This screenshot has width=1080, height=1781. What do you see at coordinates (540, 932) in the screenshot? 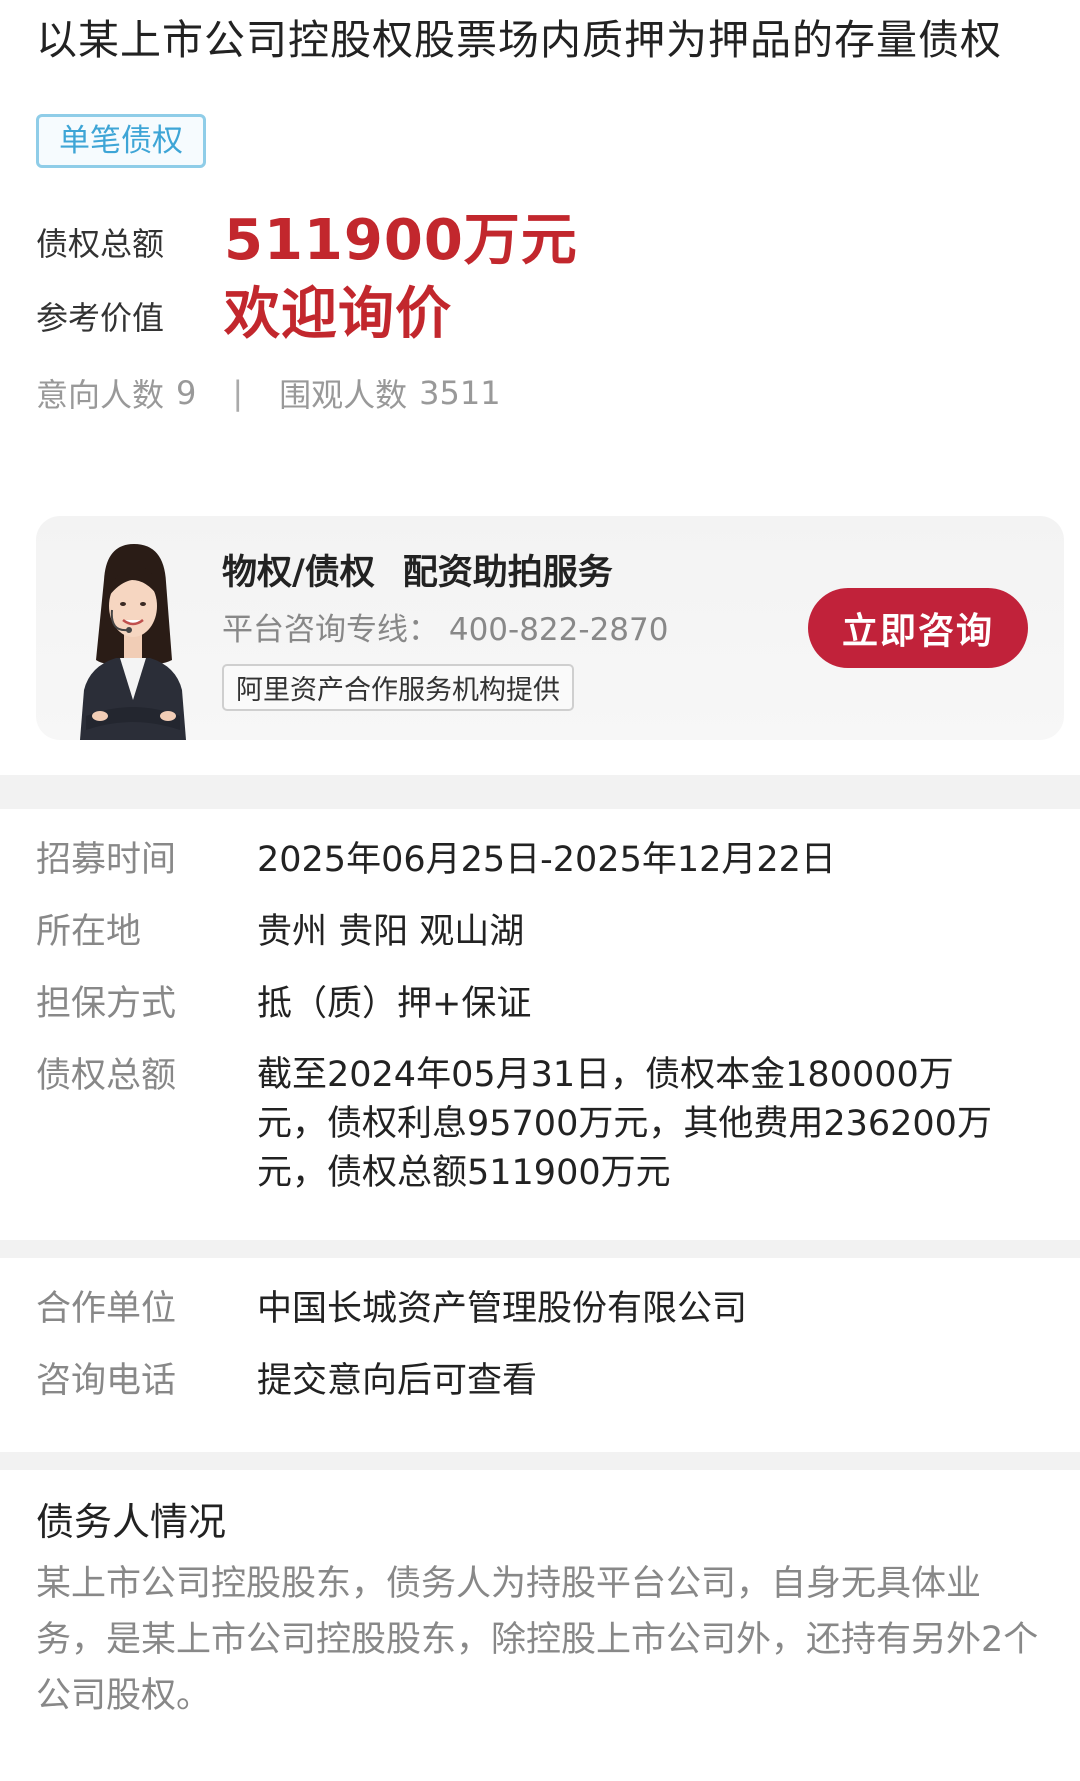
I see `detail-row-location: 所在地 贵州 贵阳 观山湖` at bounding box center [540, 932].